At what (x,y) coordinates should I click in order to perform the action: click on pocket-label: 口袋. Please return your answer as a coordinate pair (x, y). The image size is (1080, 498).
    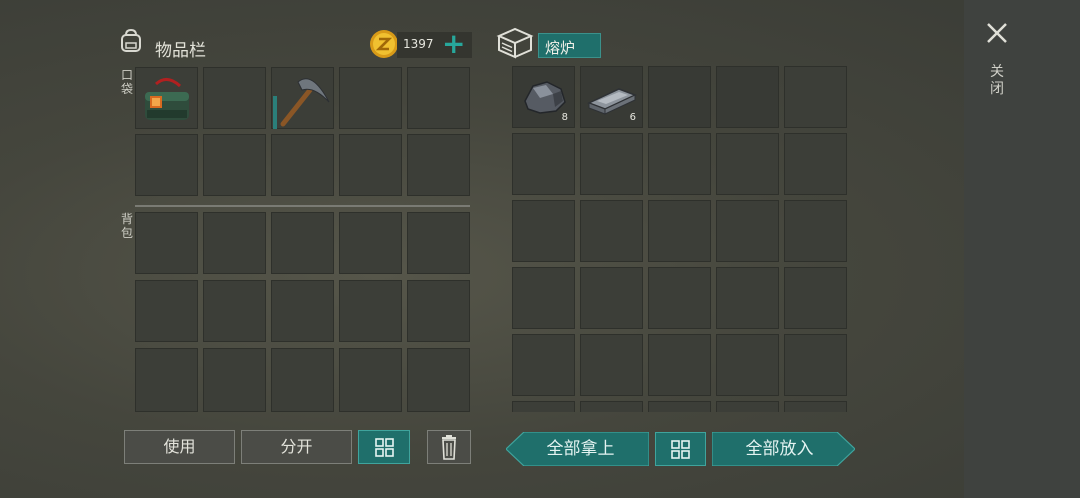
    Looking at the image, I should click on (126, 82).